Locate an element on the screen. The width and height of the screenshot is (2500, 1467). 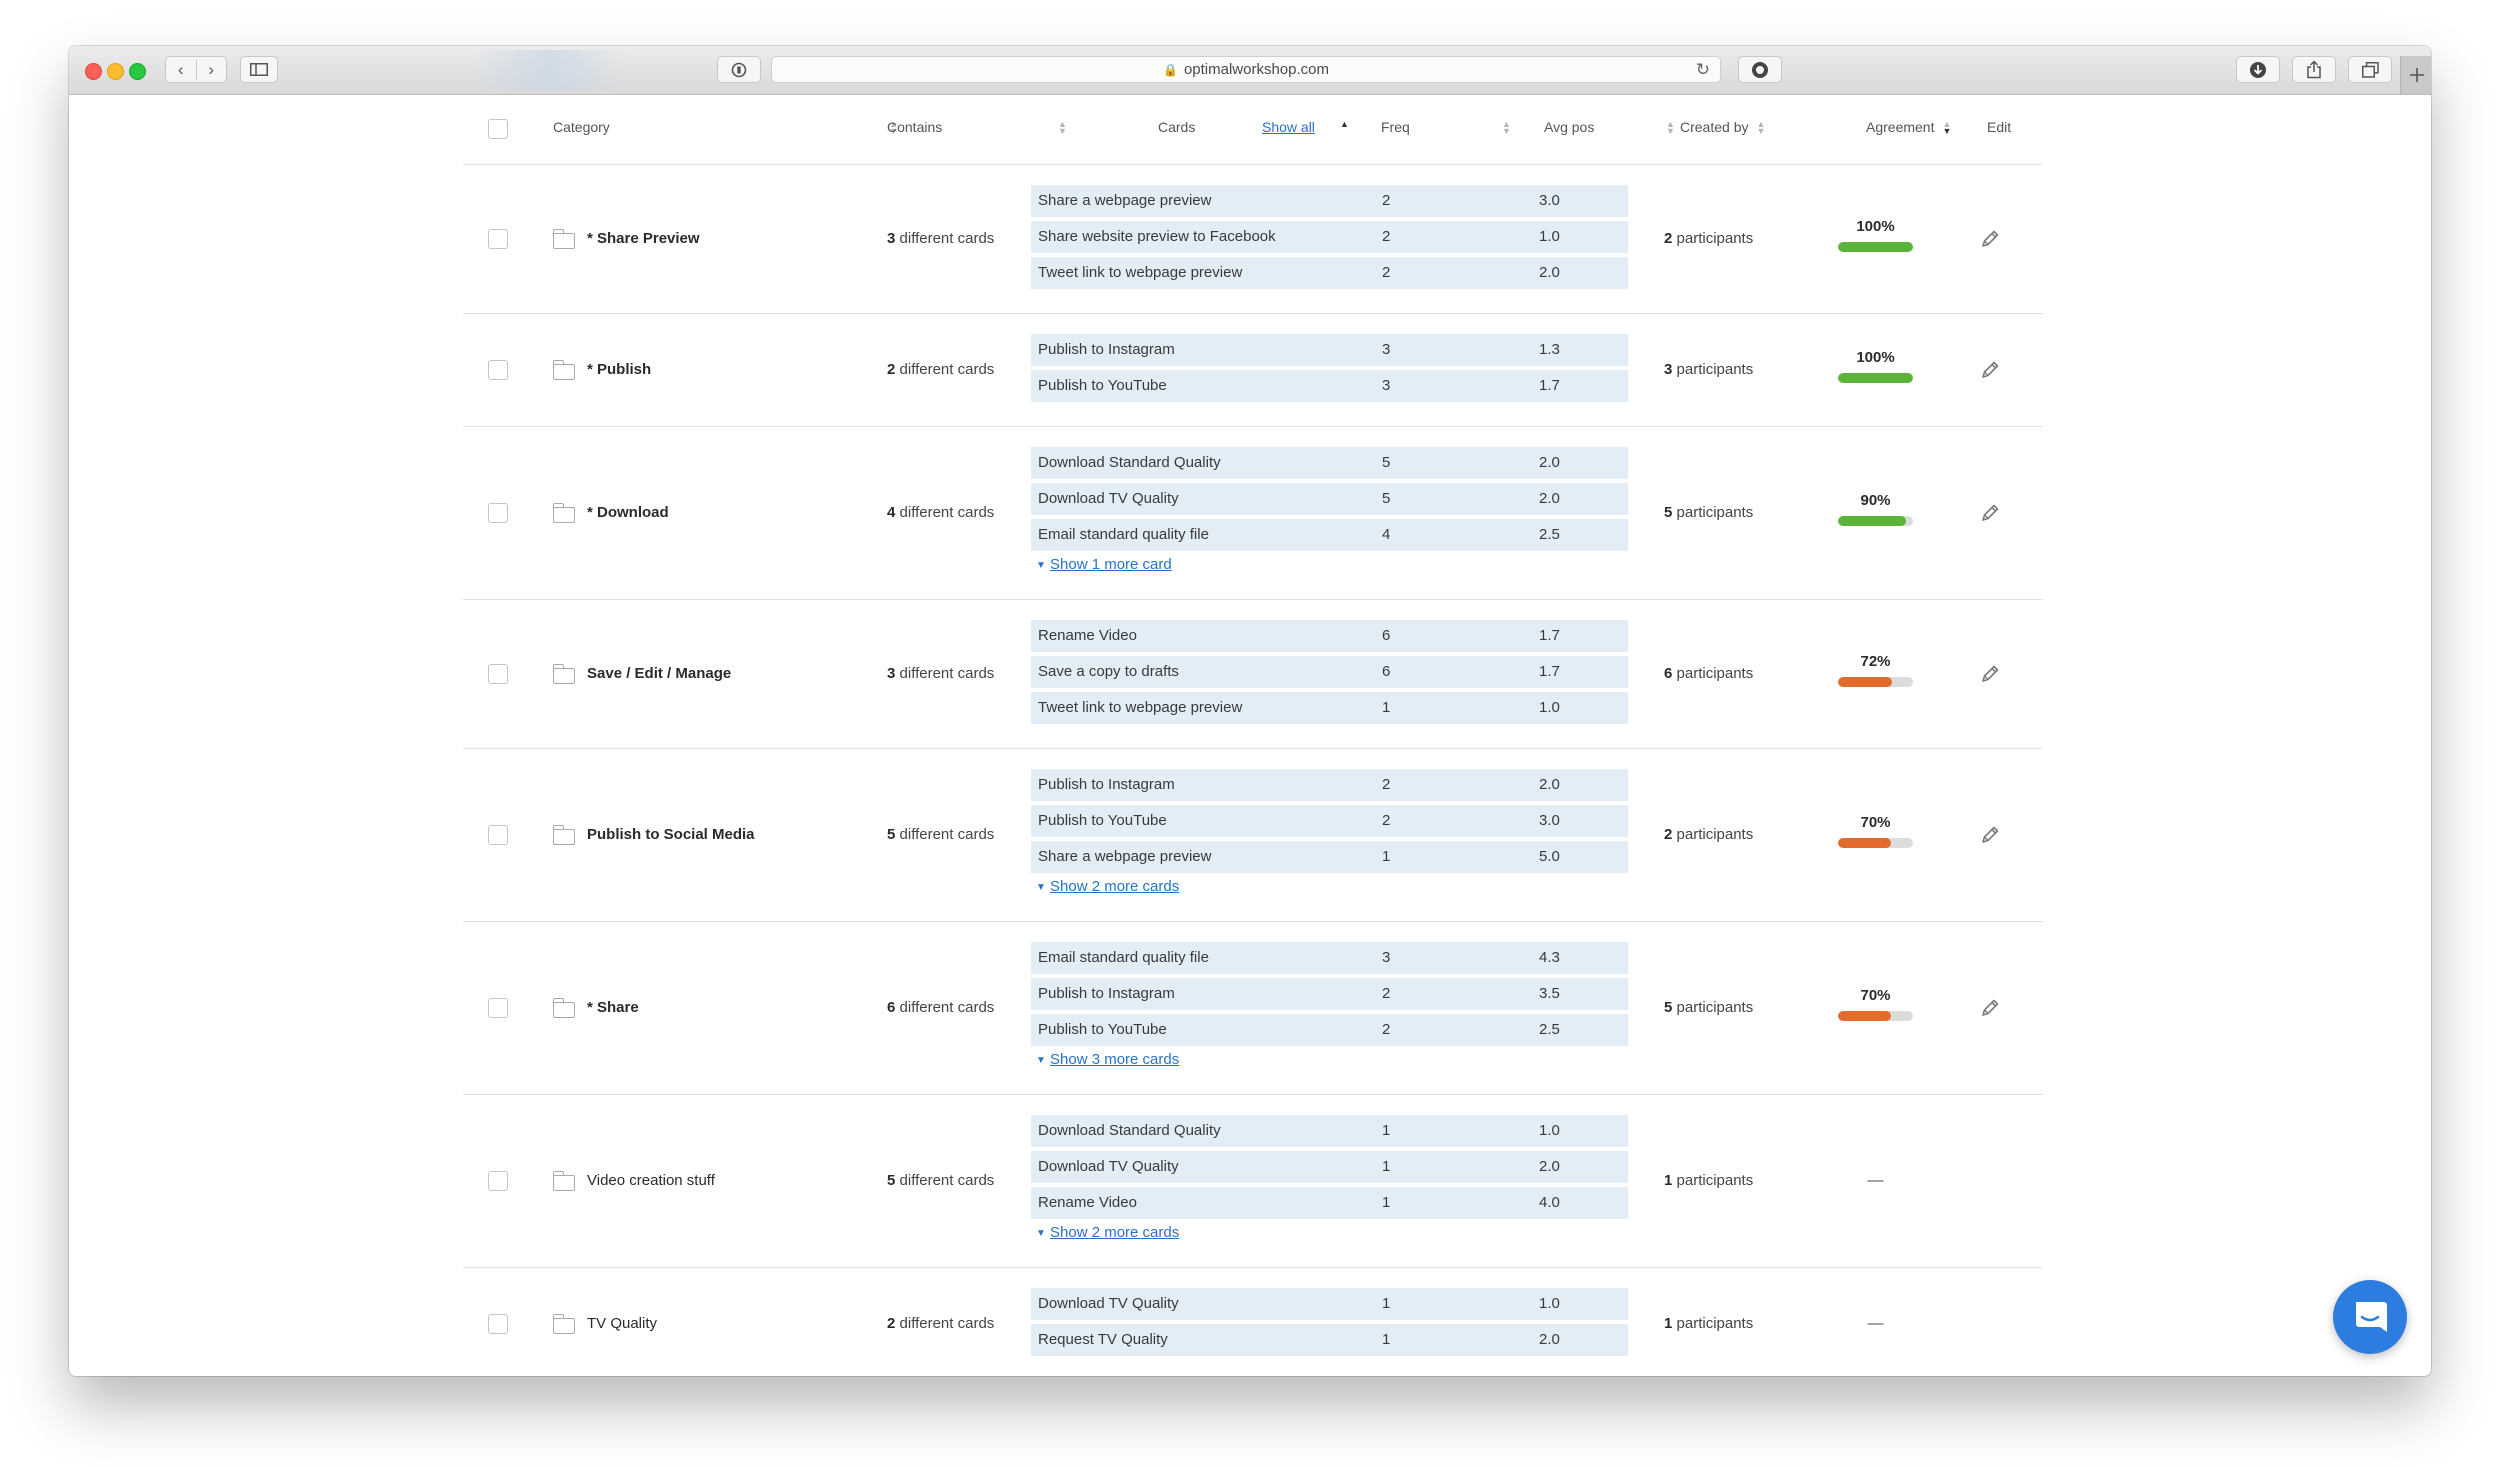
card-row: Download TV Quality 5 2.0 is located at coordinates (1329, 499).